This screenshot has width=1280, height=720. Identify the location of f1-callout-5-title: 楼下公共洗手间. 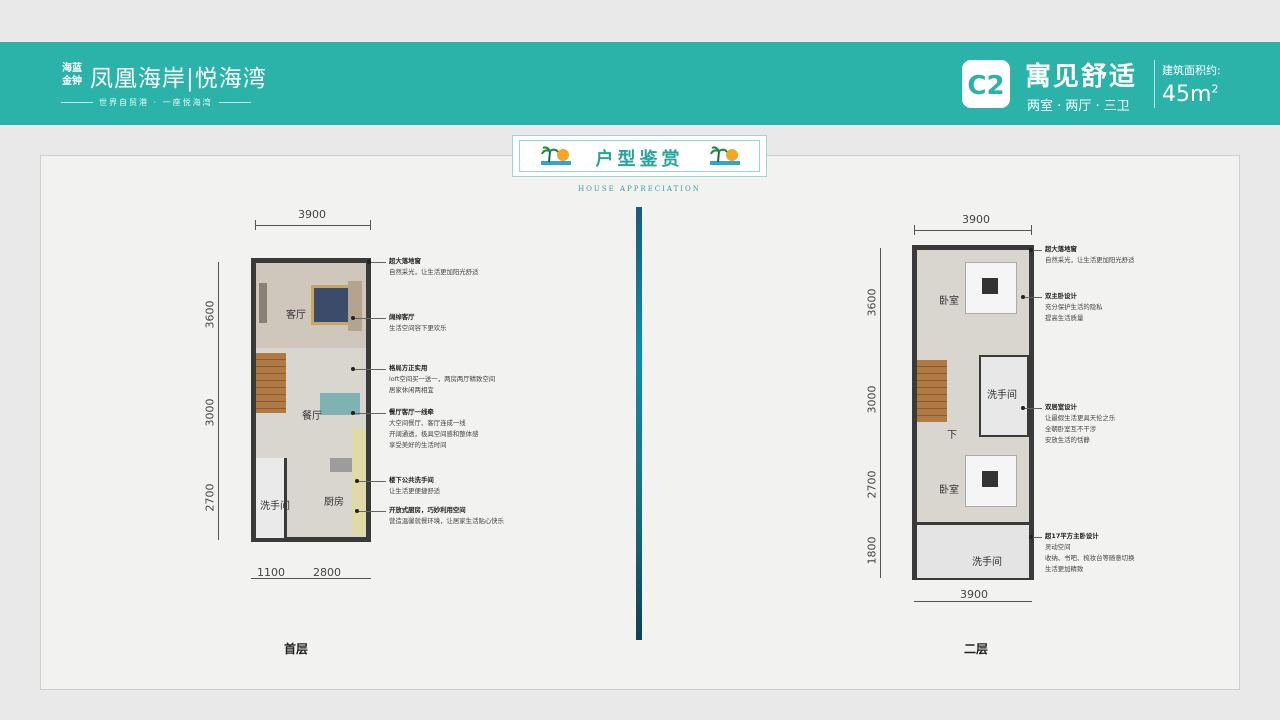
(411, 480).